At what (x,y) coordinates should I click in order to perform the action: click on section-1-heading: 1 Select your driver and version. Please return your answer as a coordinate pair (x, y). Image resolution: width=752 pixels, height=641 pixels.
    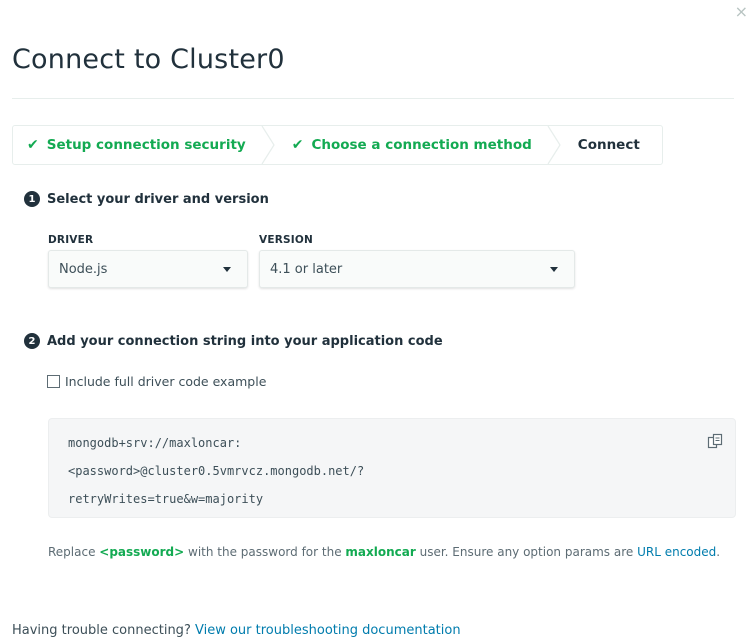
    Looking at the image, I should click on (146, 199).